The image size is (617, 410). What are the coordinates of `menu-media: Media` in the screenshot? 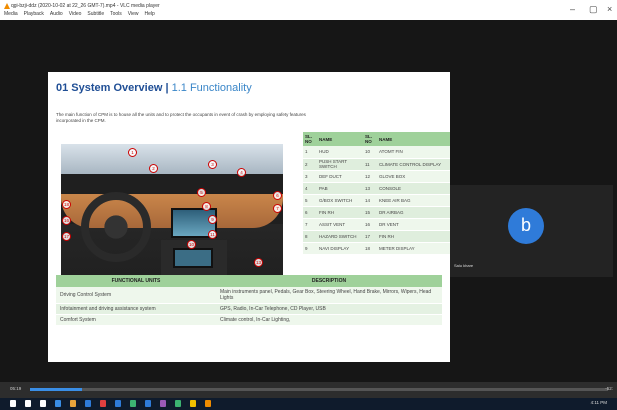 It's located at (11, 14).